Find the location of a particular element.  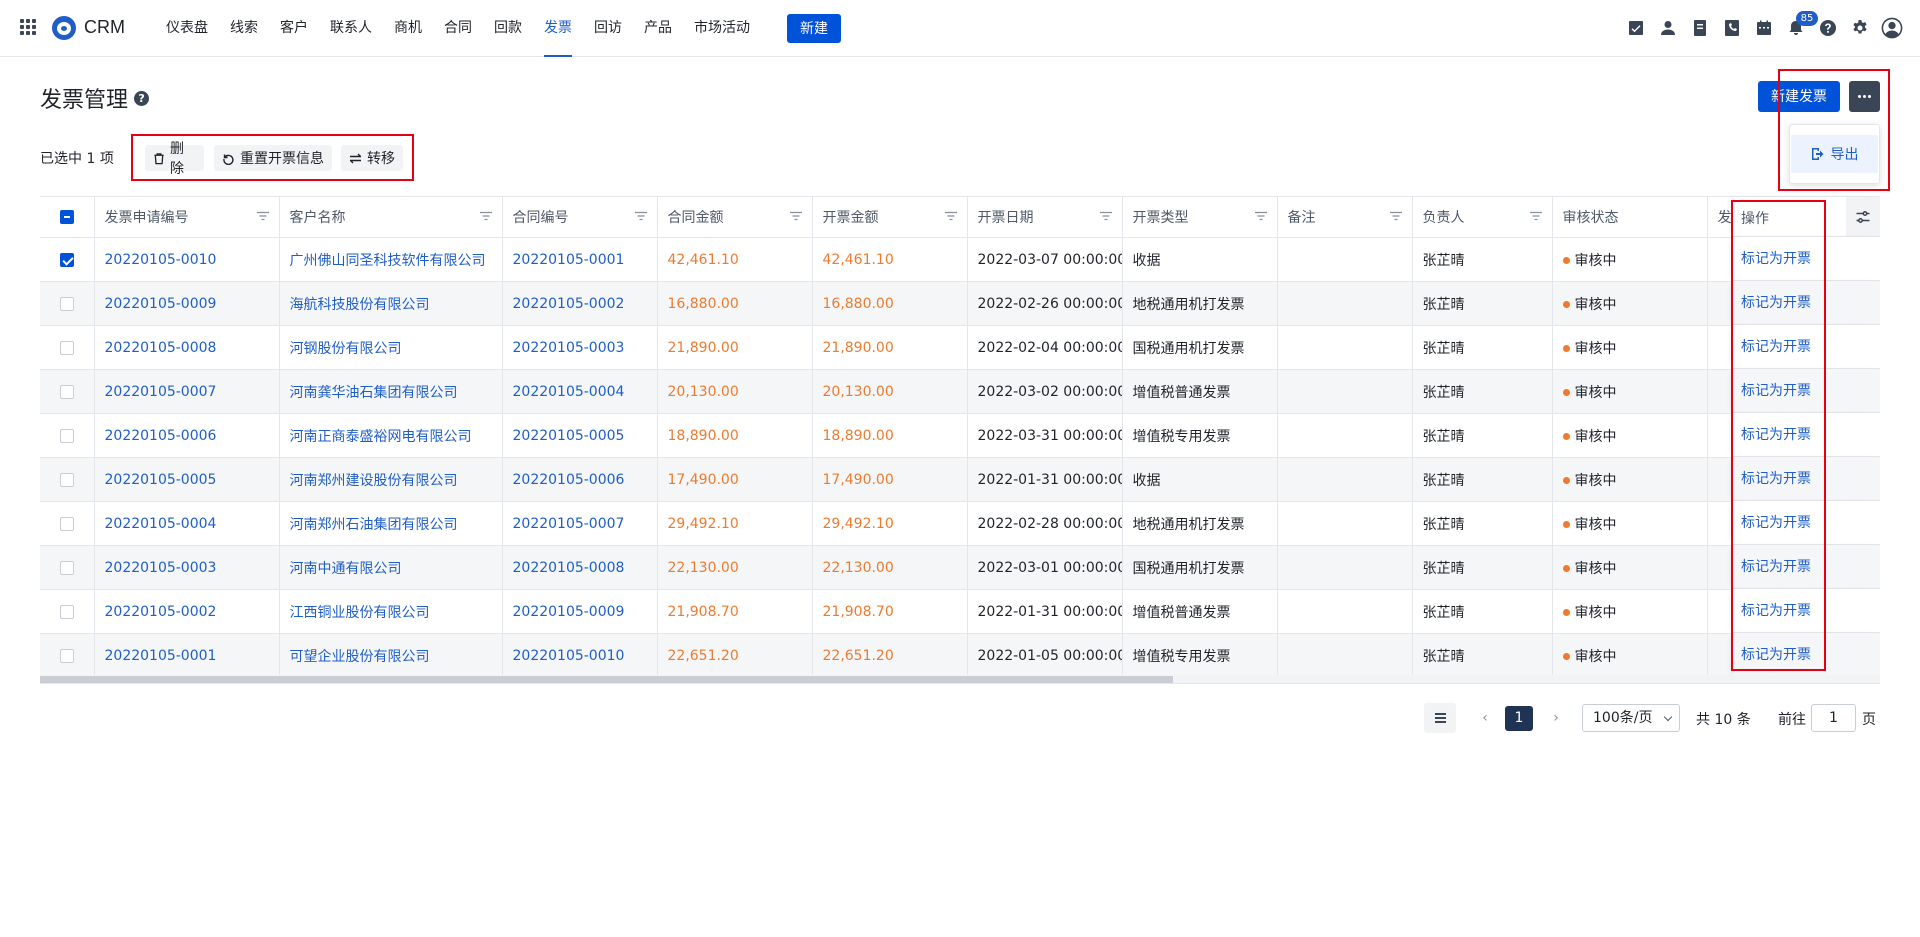

nav-item-8: 回访 is located at coordinates (608, 28).